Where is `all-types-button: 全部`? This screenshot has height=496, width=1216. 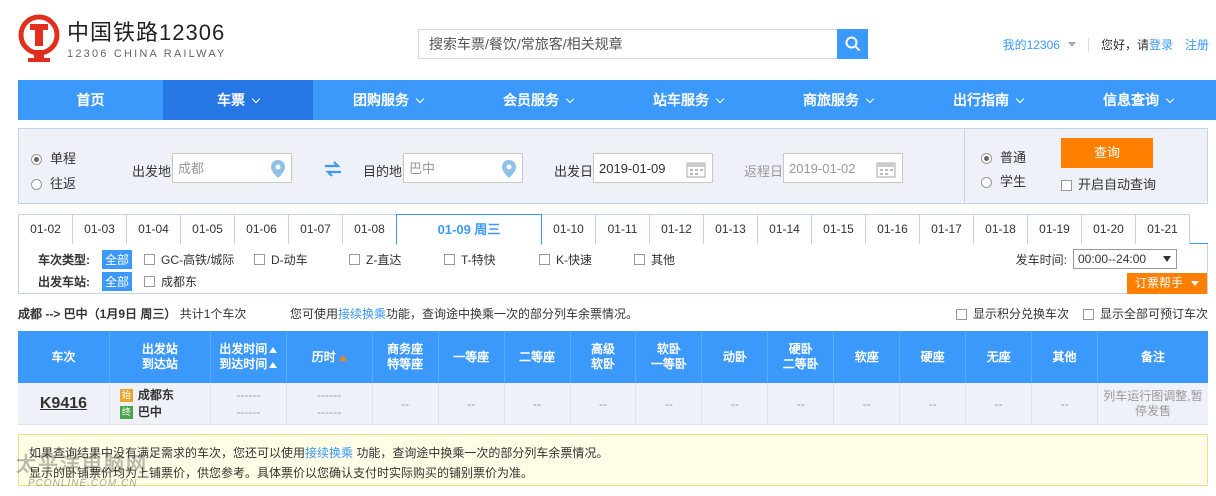 all-types-button: 全部 is located at coordinates (117, 259).